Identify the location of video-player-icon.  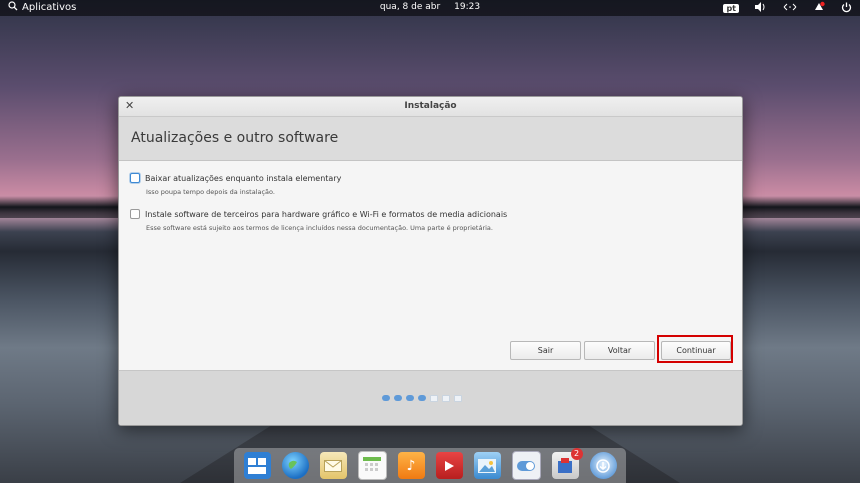
(449, 465).